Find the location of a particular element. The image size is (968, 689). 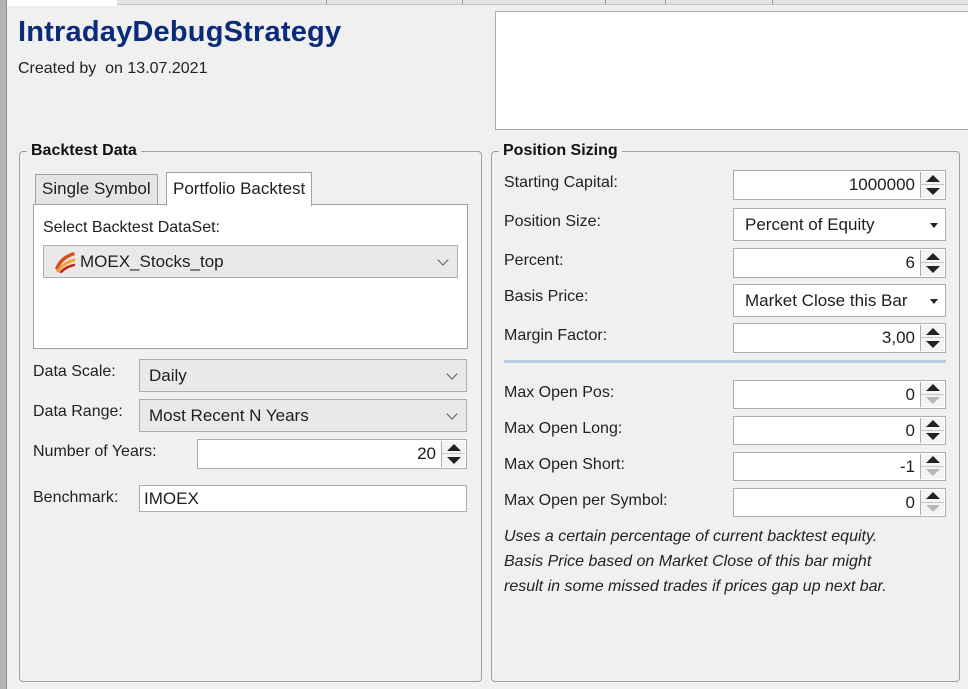

position-size-label: Position Size: is located at coordinates (552, 221).